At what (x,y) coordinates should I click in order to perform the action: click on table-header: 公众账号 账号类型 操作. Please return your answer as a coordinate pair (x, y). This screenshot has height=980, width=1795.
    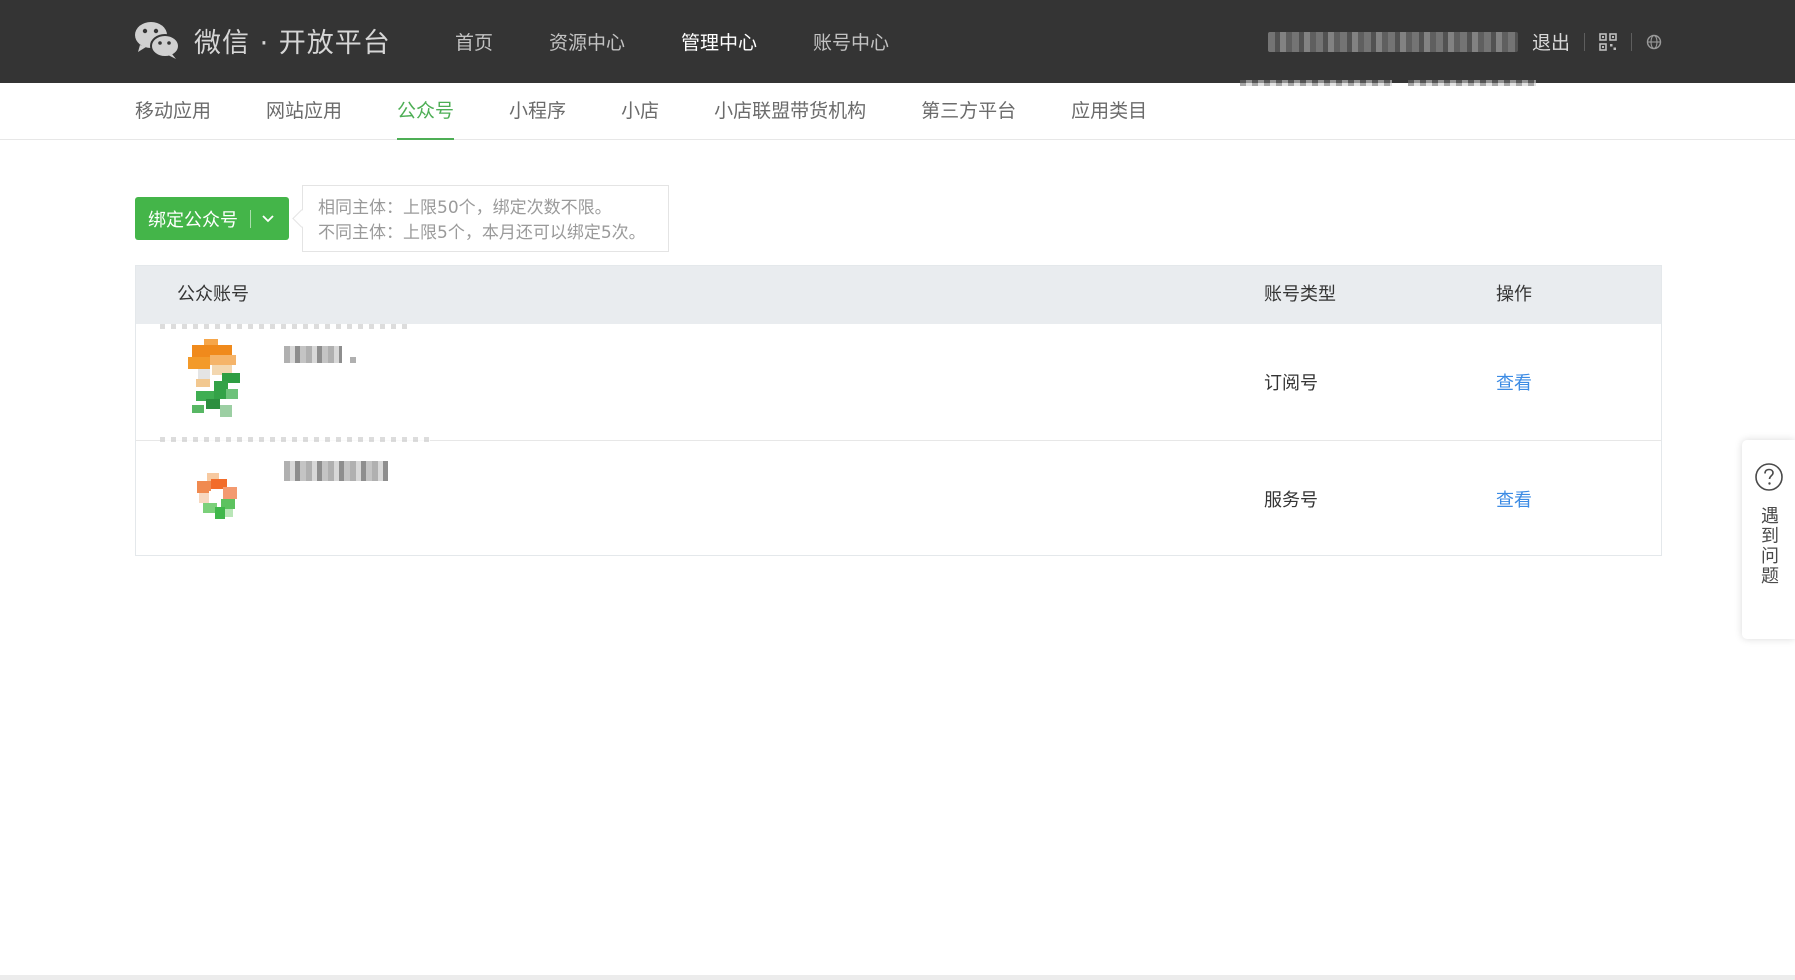
    Looking at the image, I should click on (898, 295).